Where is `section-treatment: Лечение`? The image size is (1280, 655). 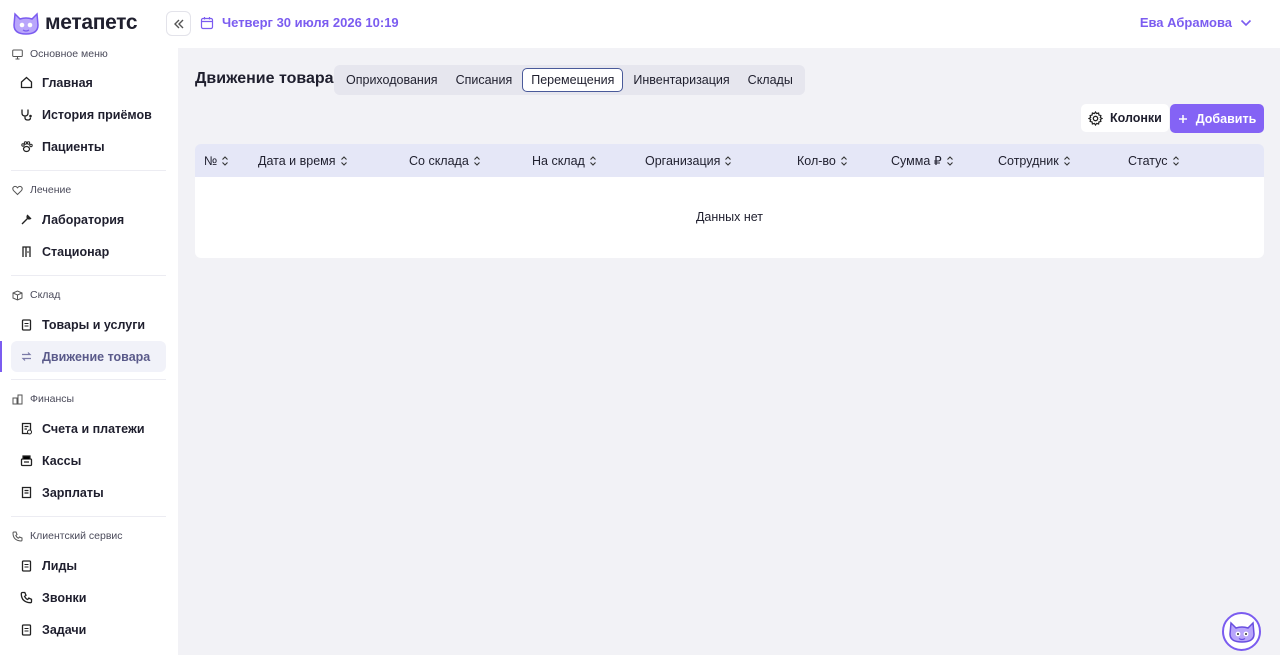 section-treatment: Лечение is located at coordinates (41, 190).